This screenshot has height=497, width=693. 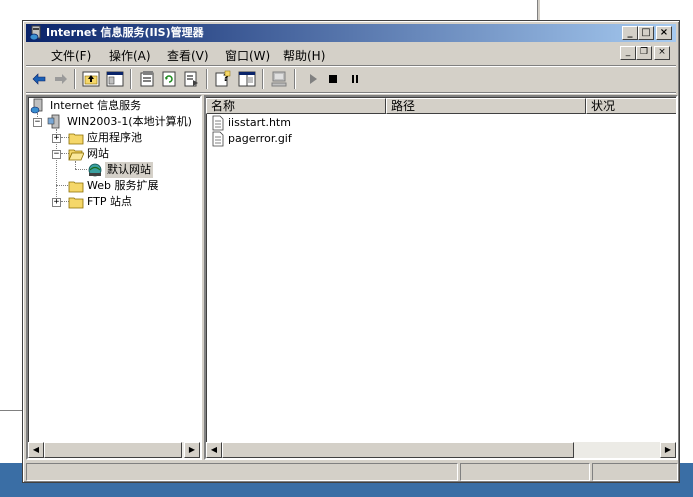 What do you see at coordinates (123, 185) in the screenshot?
I see `tree-item-label: Web 服务扩展` at bounding box center [123, 185].